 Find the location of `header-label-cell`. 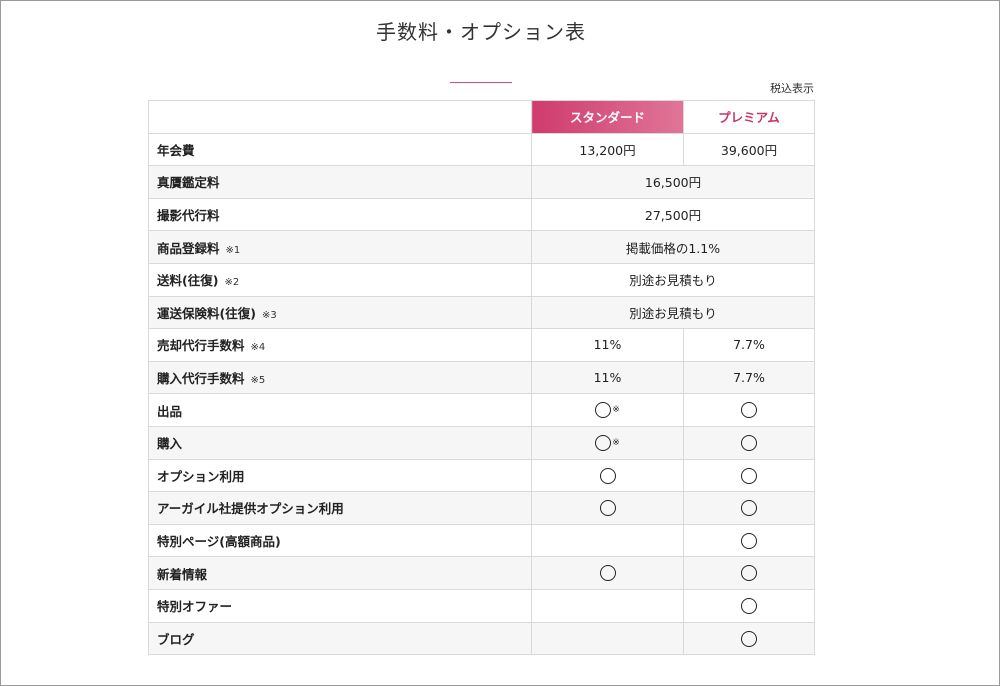

header-label-cell is located at coordinates (340, 117).